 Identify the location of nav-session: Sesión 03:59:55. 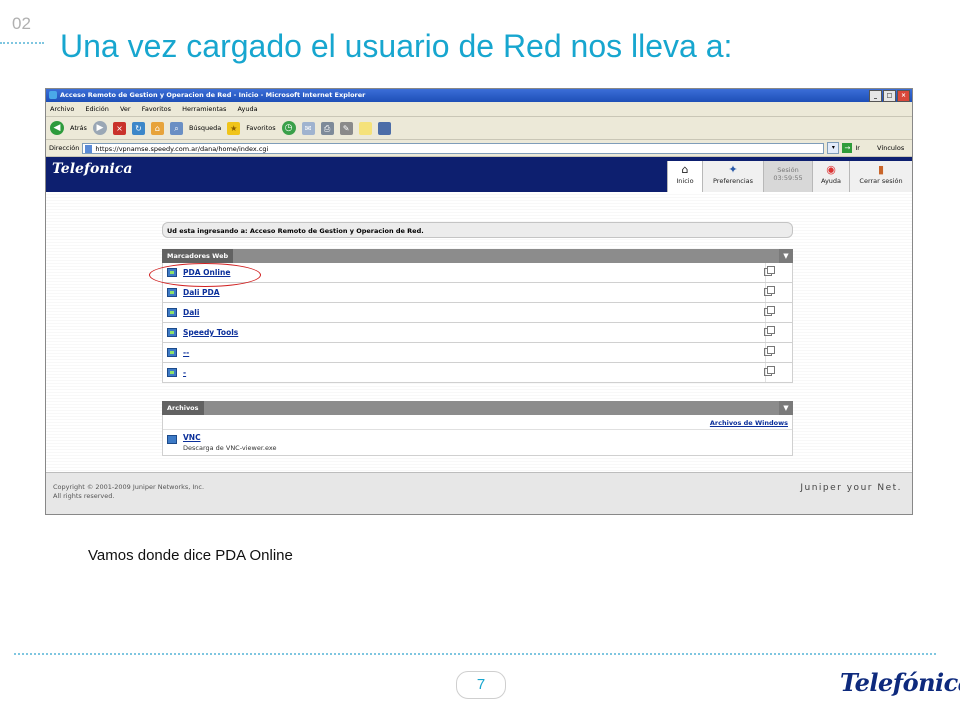
(787, 177).